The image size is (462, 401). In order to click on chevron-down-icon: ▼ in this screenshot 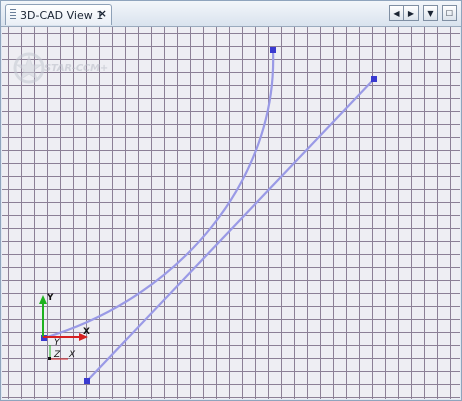, I will do `click(430, 13)`.